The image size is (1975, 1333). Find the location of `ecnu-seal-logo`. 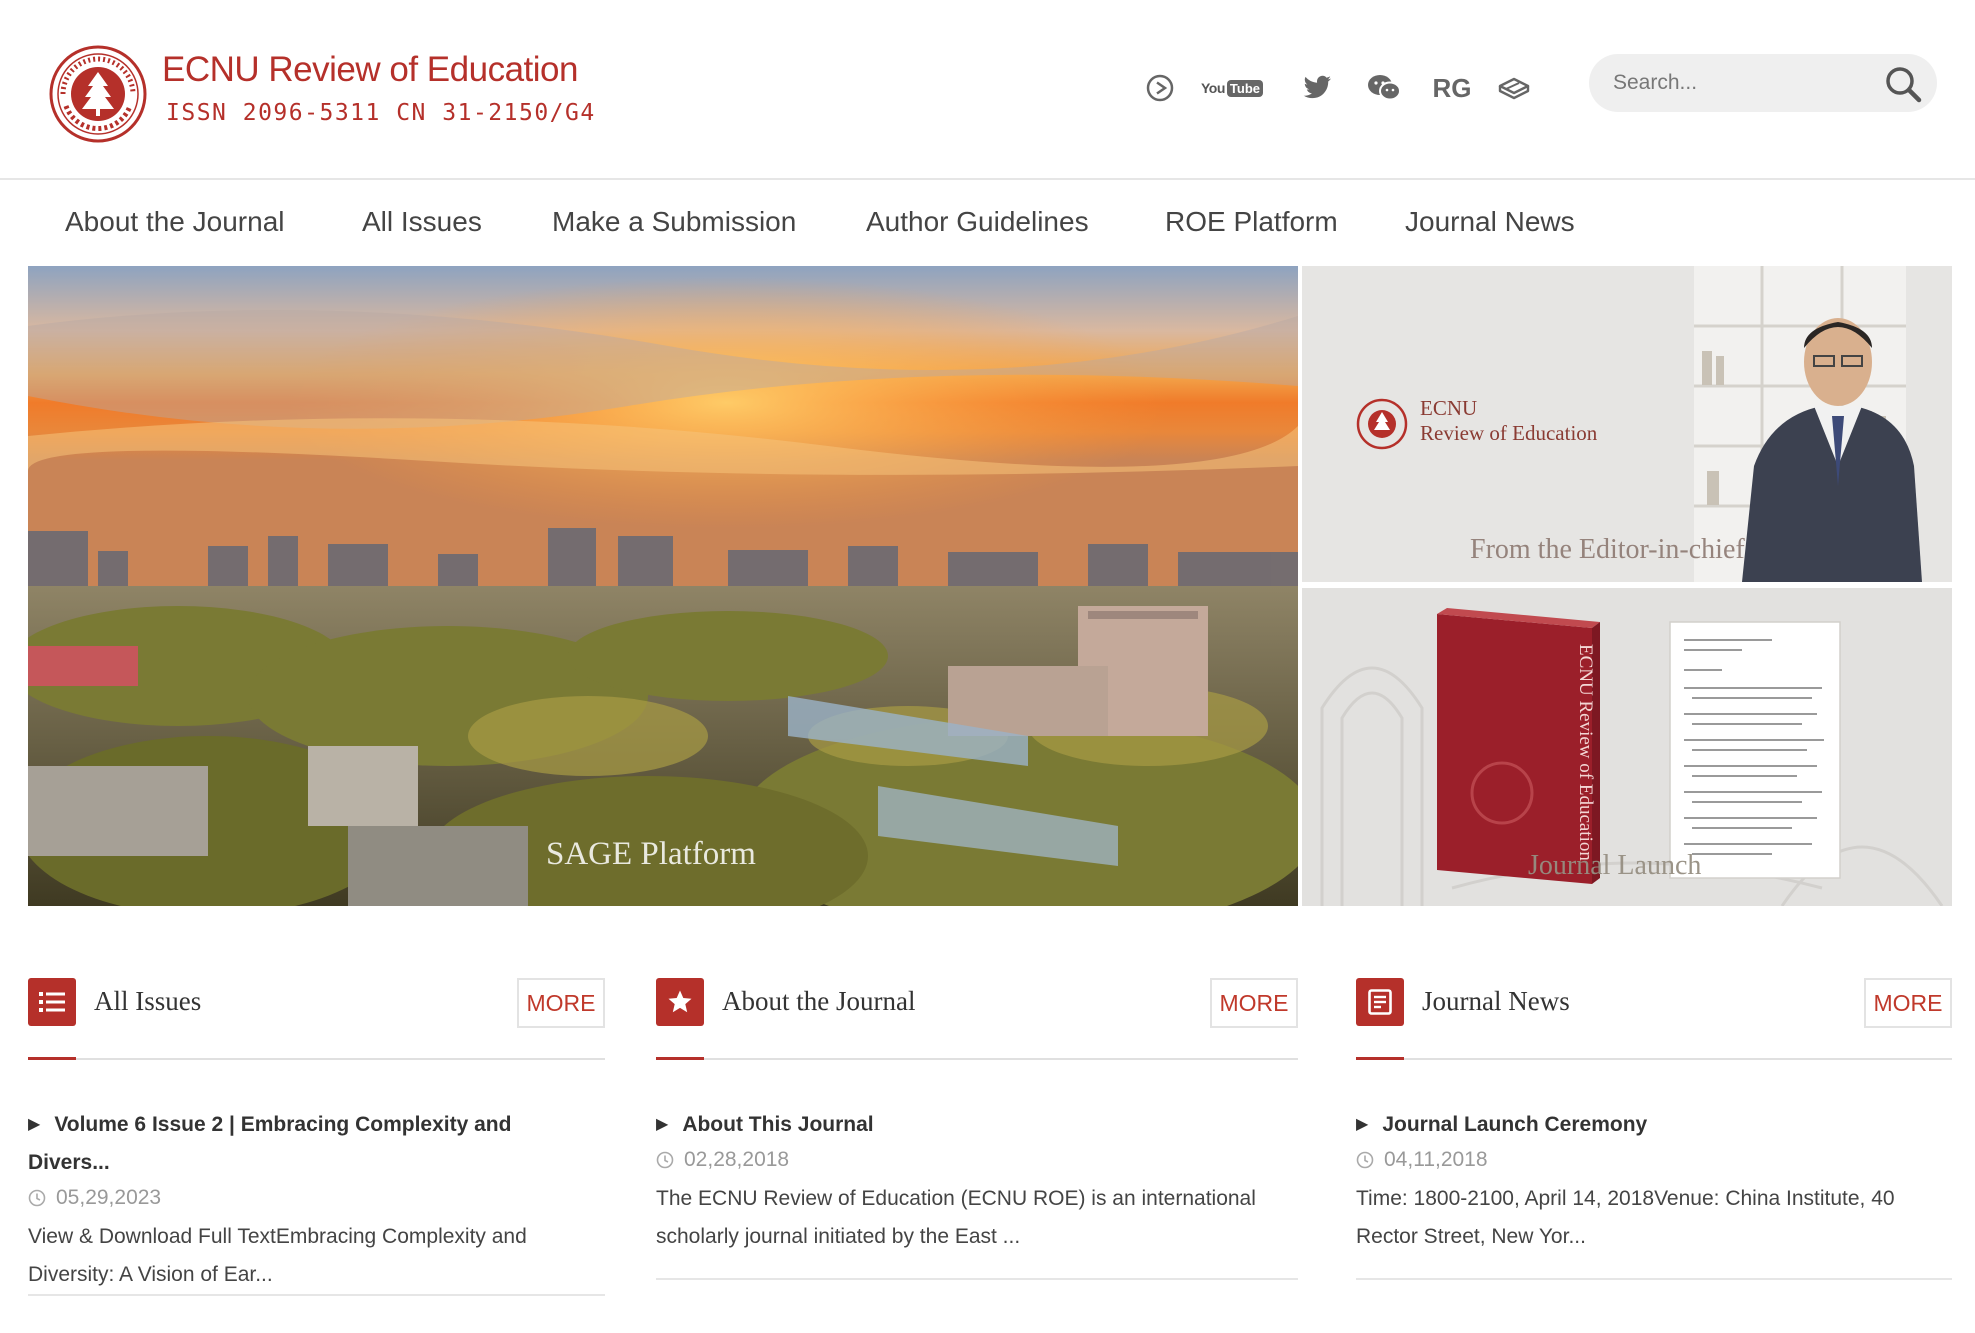

ecnu-seal-logo is located at coordinates (98, 94).